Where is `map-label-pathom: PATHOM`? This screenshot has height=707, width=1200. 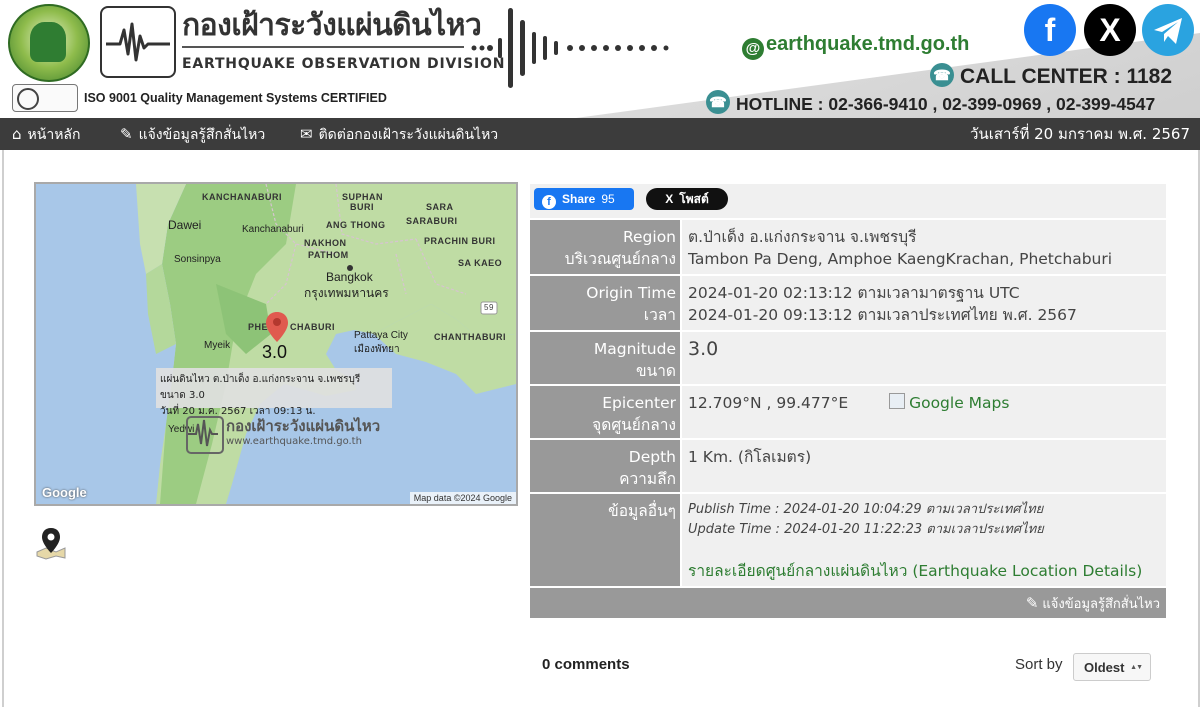
map-label-pathom: PATHOM is located at coordinates (328, 255).